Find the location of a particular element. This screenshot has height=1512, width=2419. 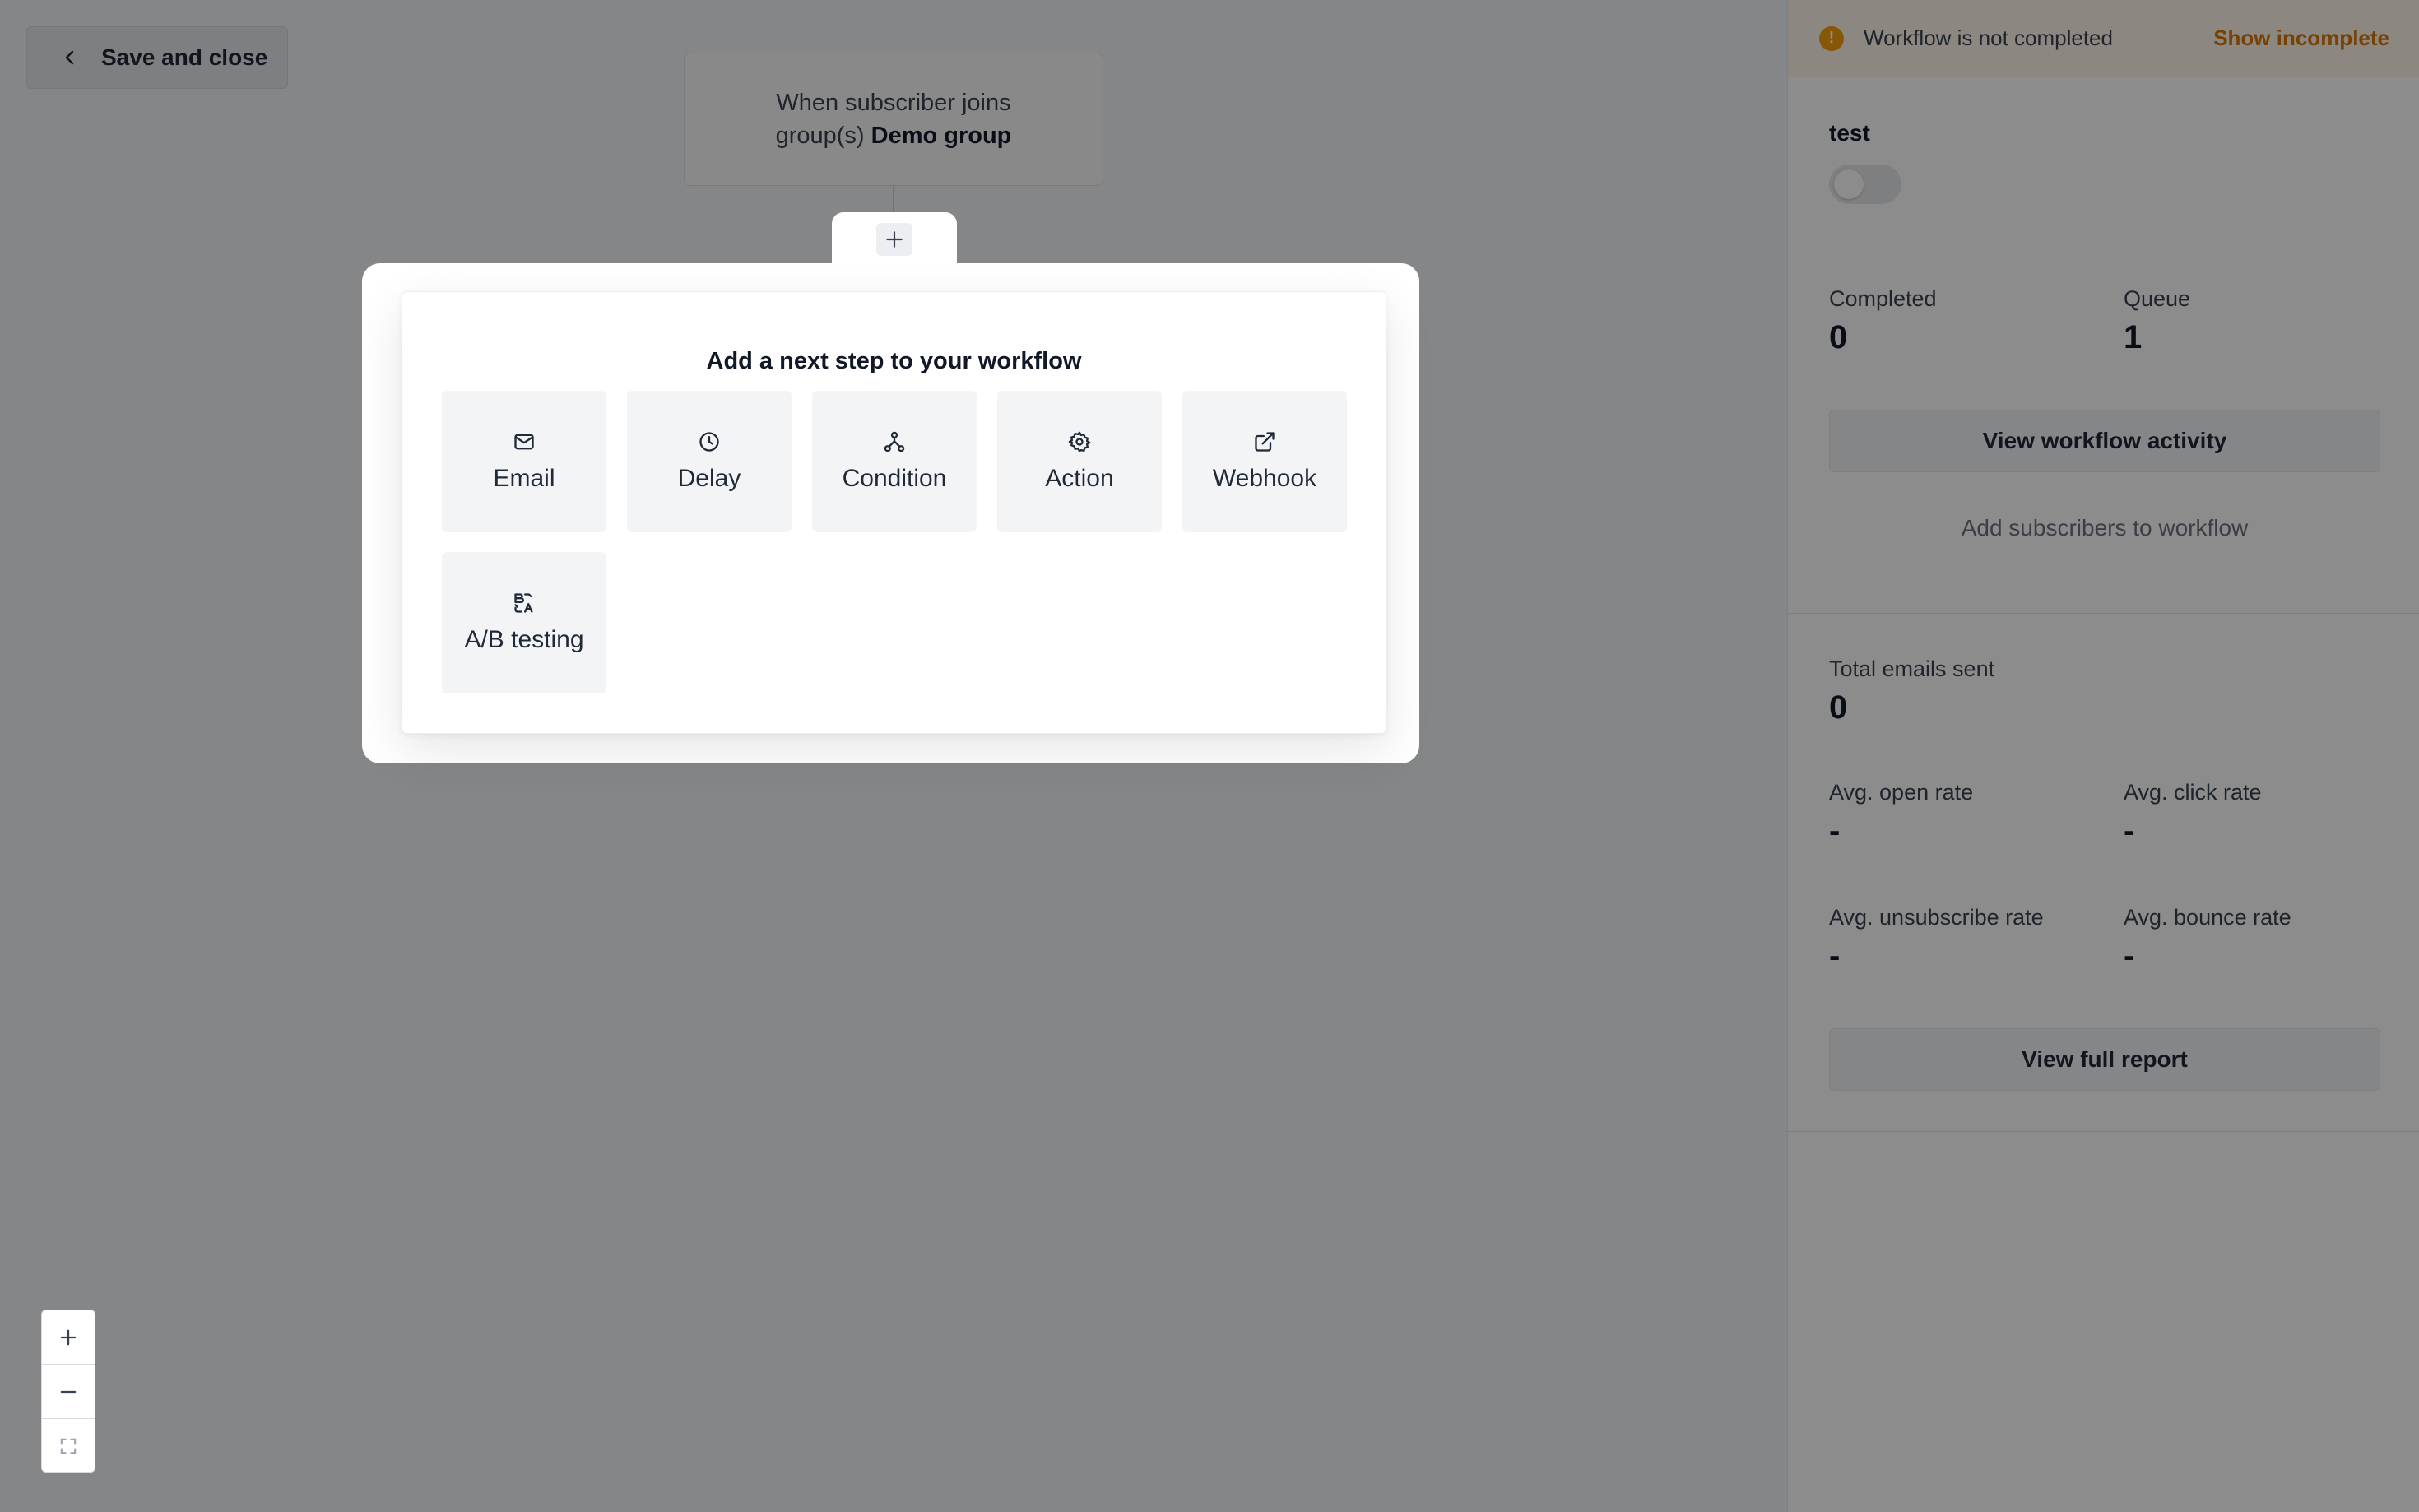

chevron-left-icon is located at coordinates (69, 57).